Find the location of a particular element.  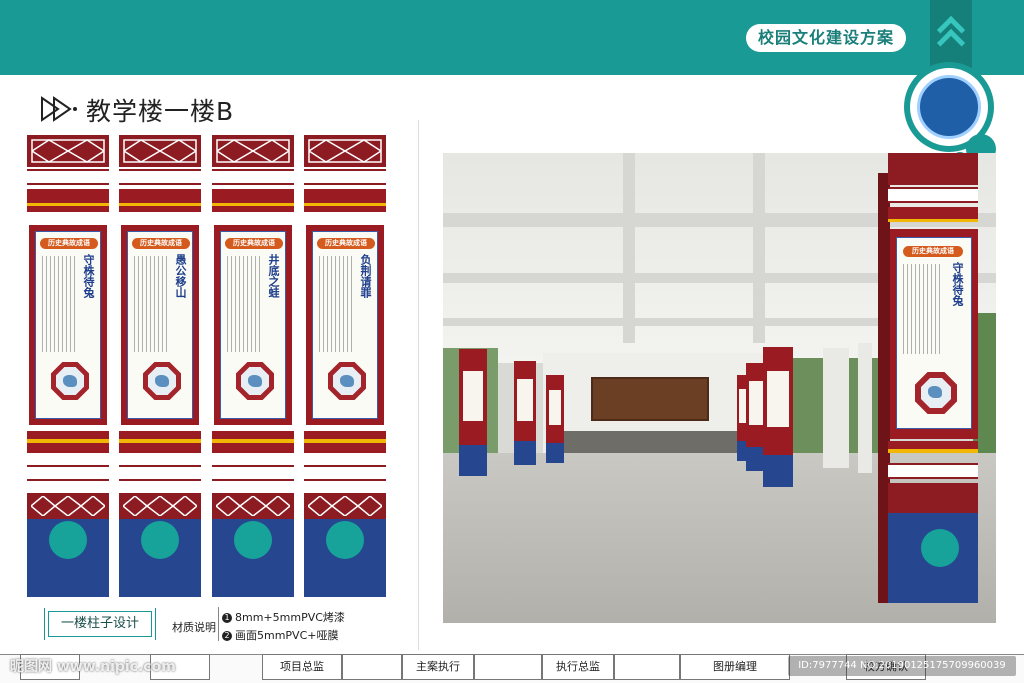

materials-label: 材质说明 is located at coordinates (194, 627).